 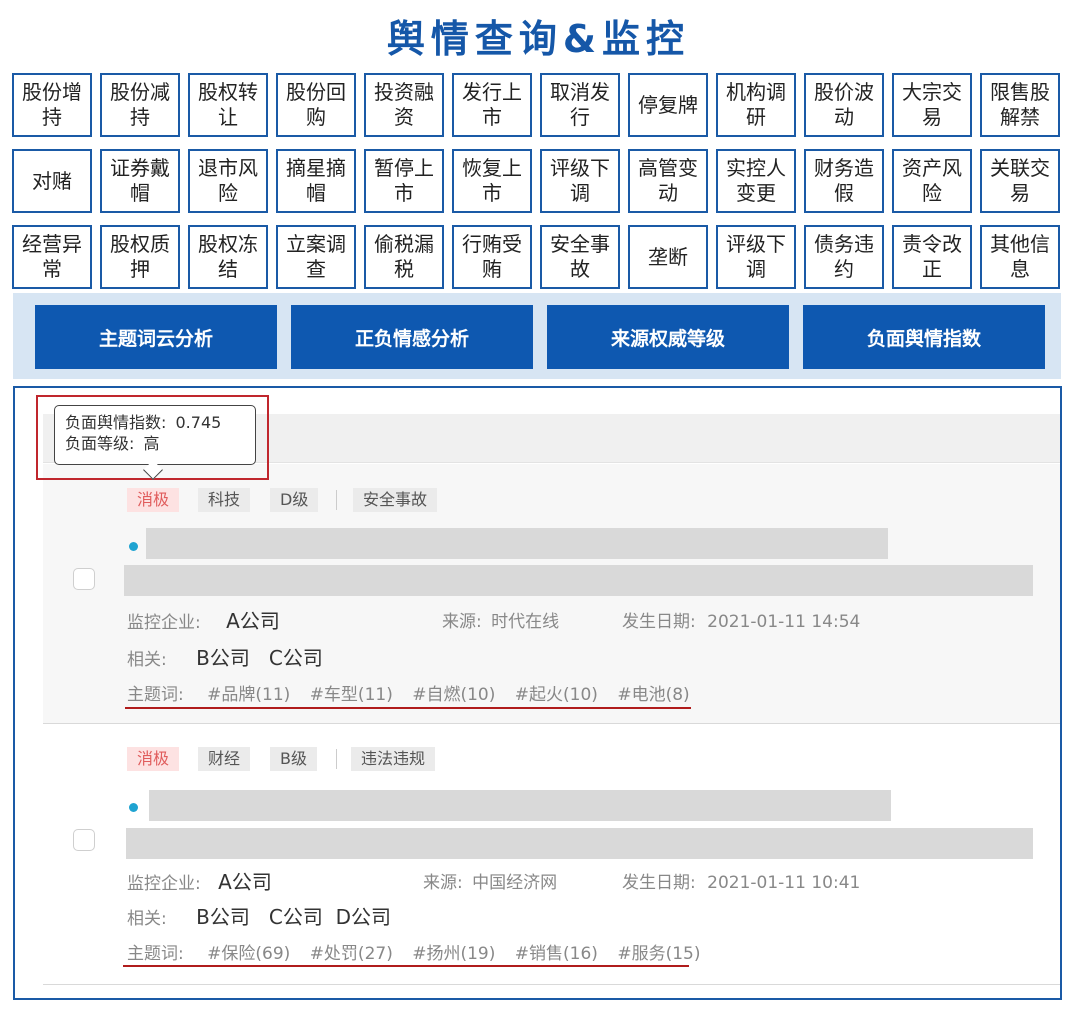 What do you see at coordinates (412, 337) in the screenshot?
I see `sentiment-analysis-button: 正负情感分析` at bounding box center [412, 337].